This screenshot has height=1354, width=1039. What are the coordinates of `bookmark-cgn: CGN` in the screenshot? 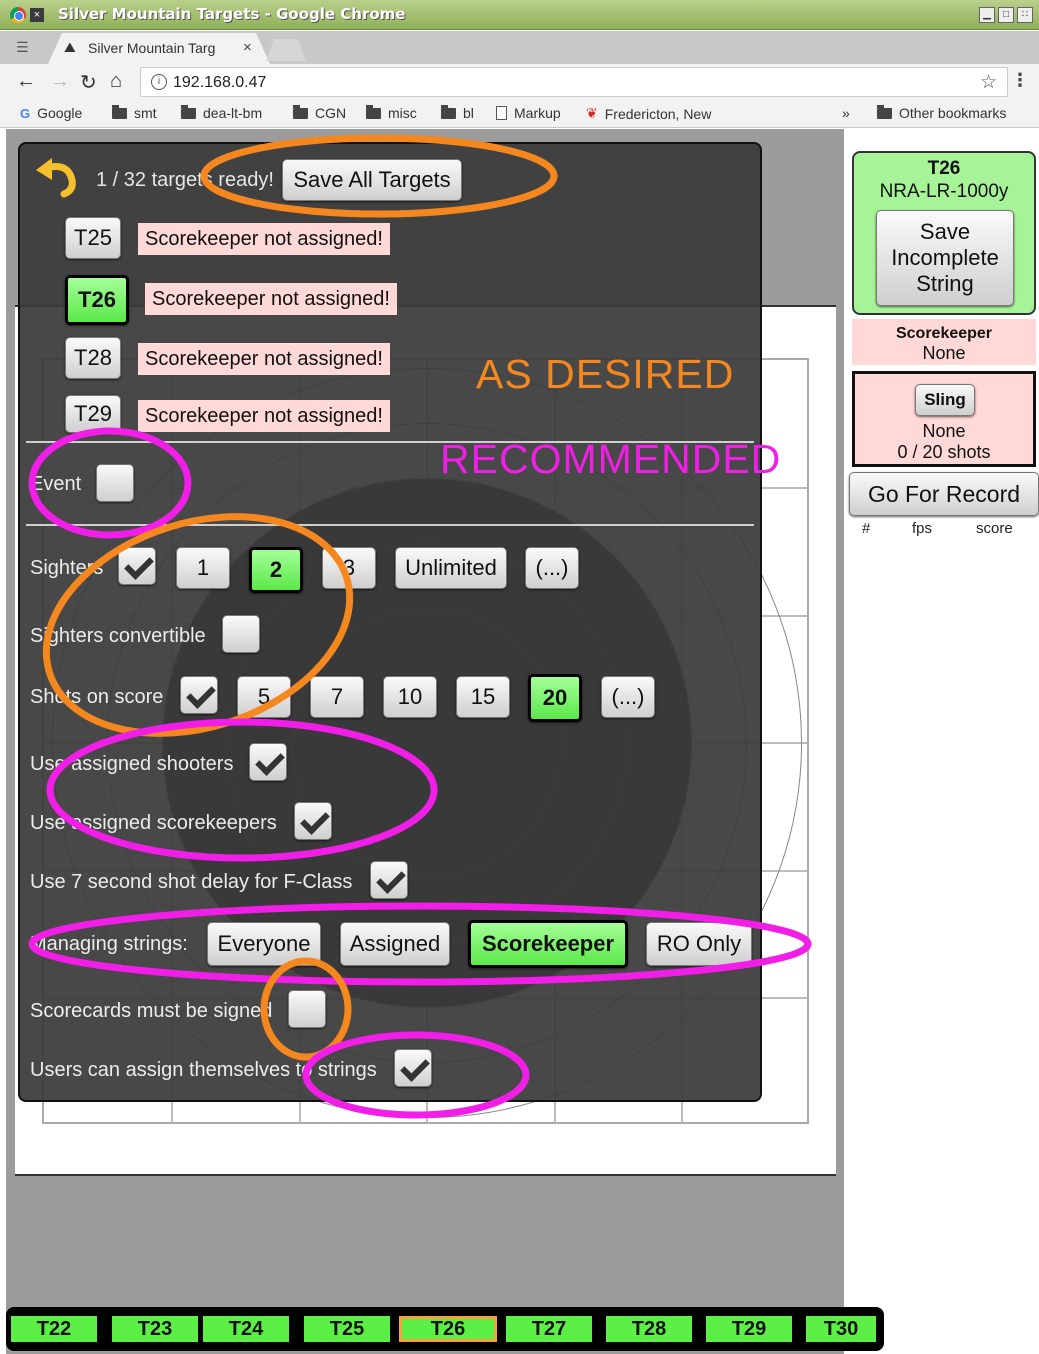 It's located at (319, 112).